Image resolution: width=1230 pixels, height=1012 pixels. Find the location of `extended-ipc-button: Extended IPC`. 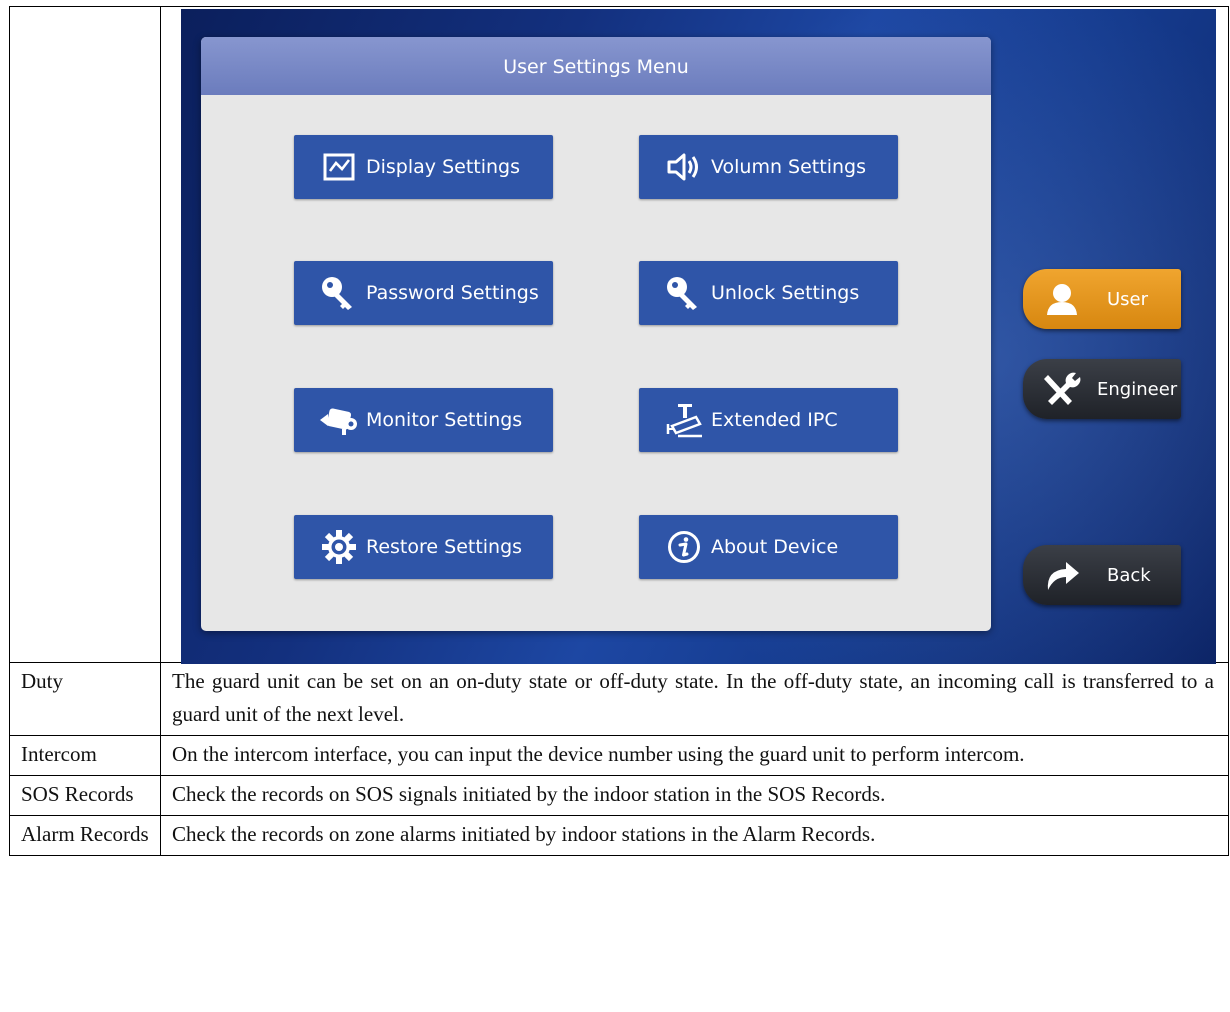

extended-ipc-button: Extended IPC is located at coordinates (768, 420).